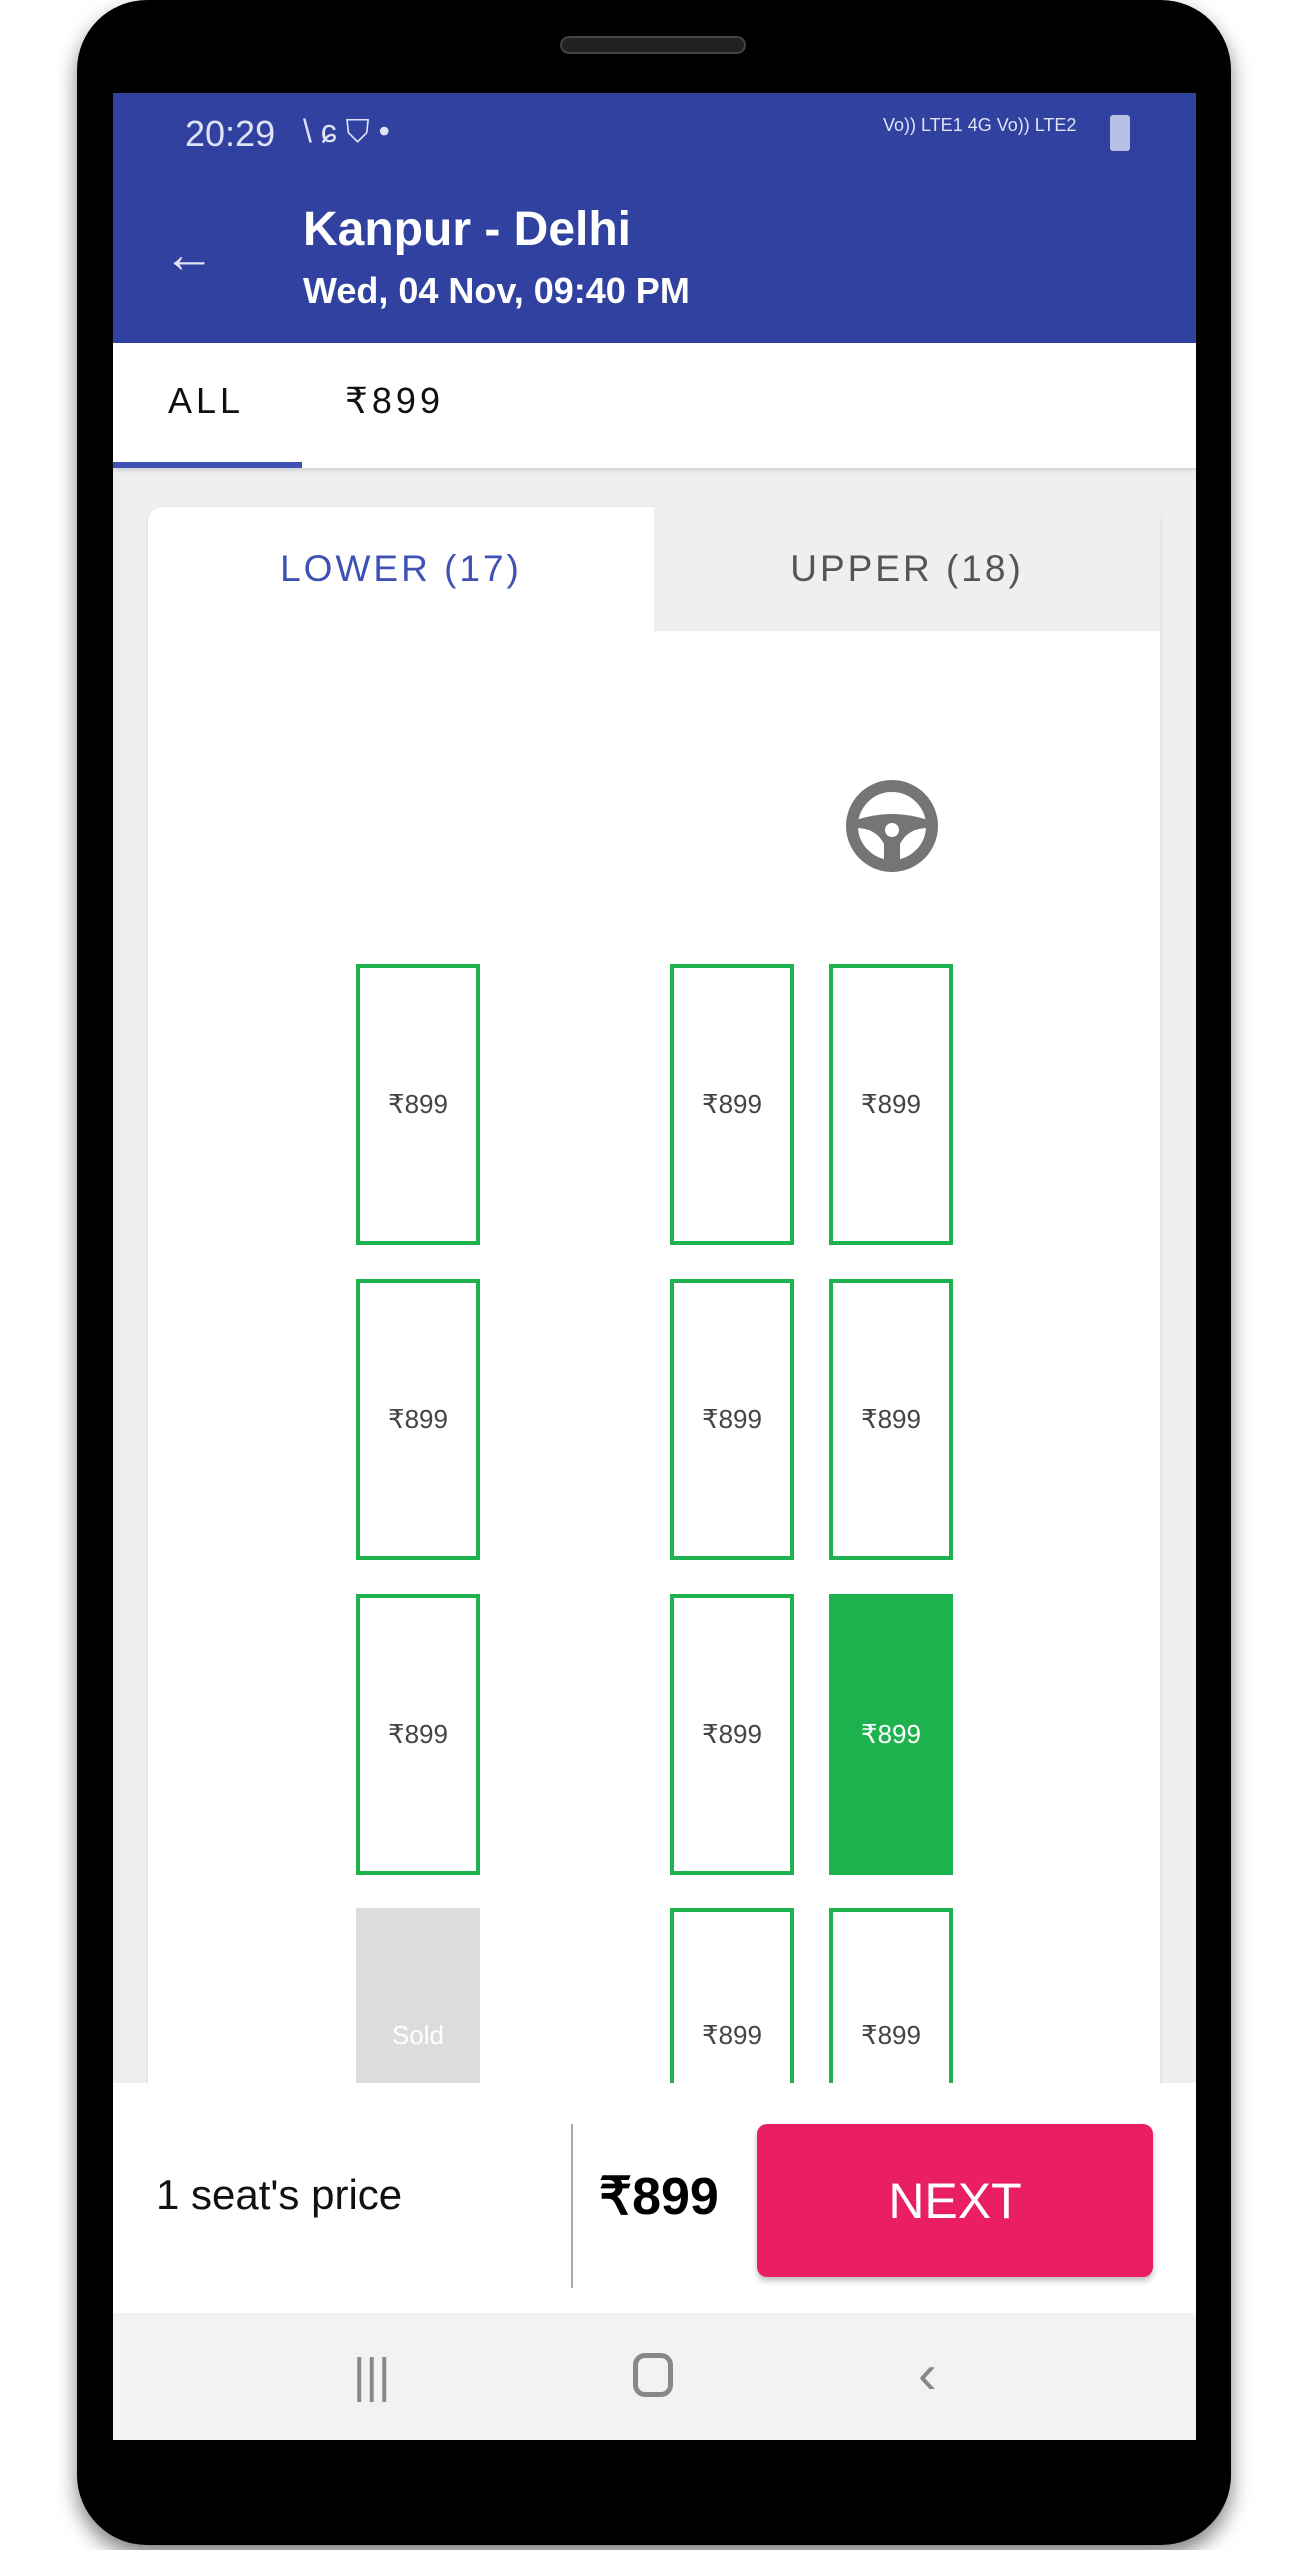 This screenshot has height=2550, width=1305. What do you see at coordinates (189, 255) in the screenshot?
I see `back-arrow-icon: ←` at bounding box center [189, 255].